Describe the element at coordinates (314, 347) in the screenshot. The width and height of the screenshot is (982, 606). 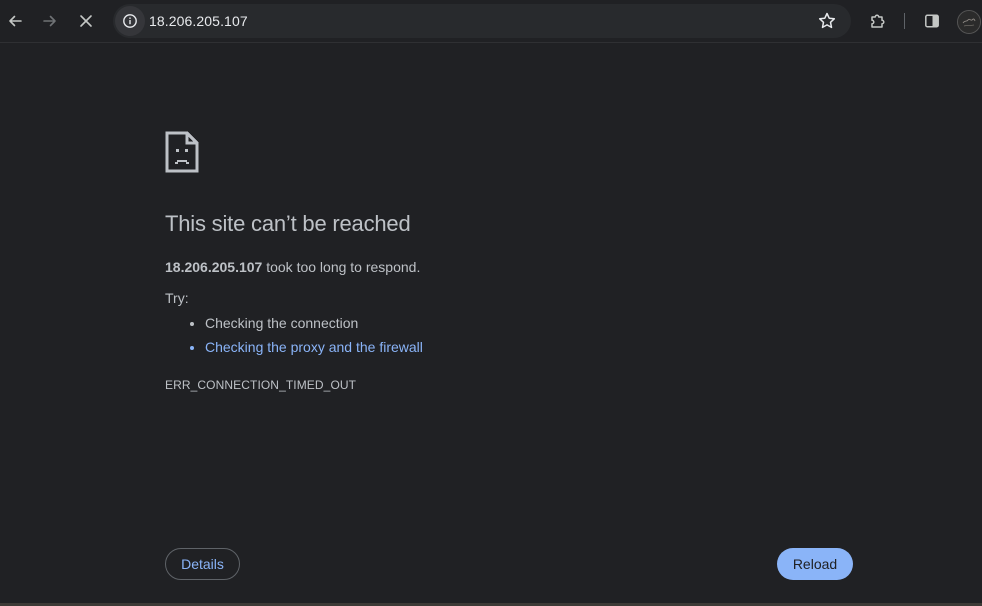
I see `suggestion-check-proxy-link: Checking the proxy and the firewall` at that location.